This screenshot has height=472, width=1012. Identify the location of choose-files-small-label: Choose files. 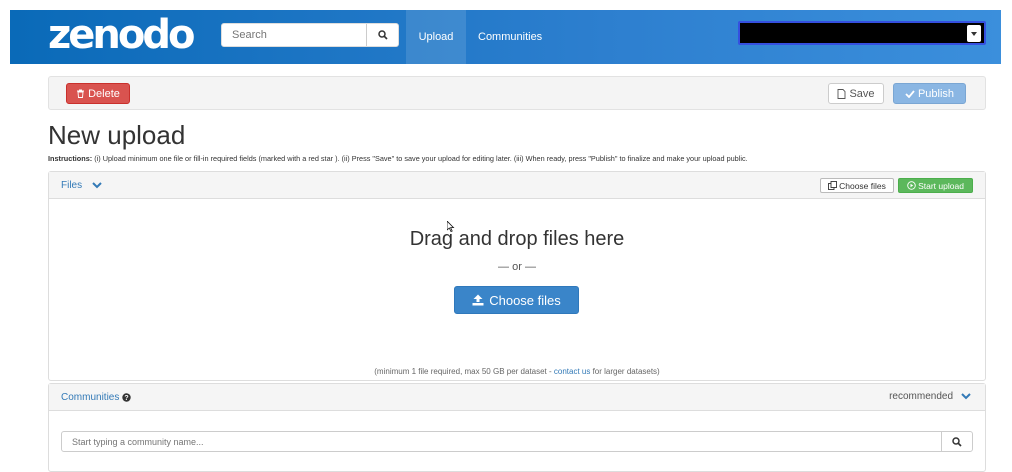
(862, 185).